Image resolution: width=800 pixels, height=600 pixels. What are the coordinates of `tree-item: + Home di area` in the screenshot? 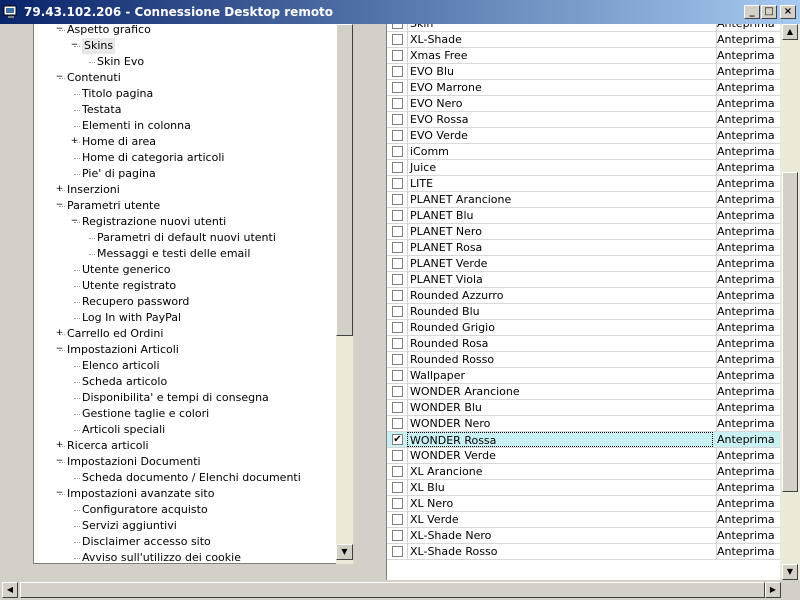 It's located at (184, 142).